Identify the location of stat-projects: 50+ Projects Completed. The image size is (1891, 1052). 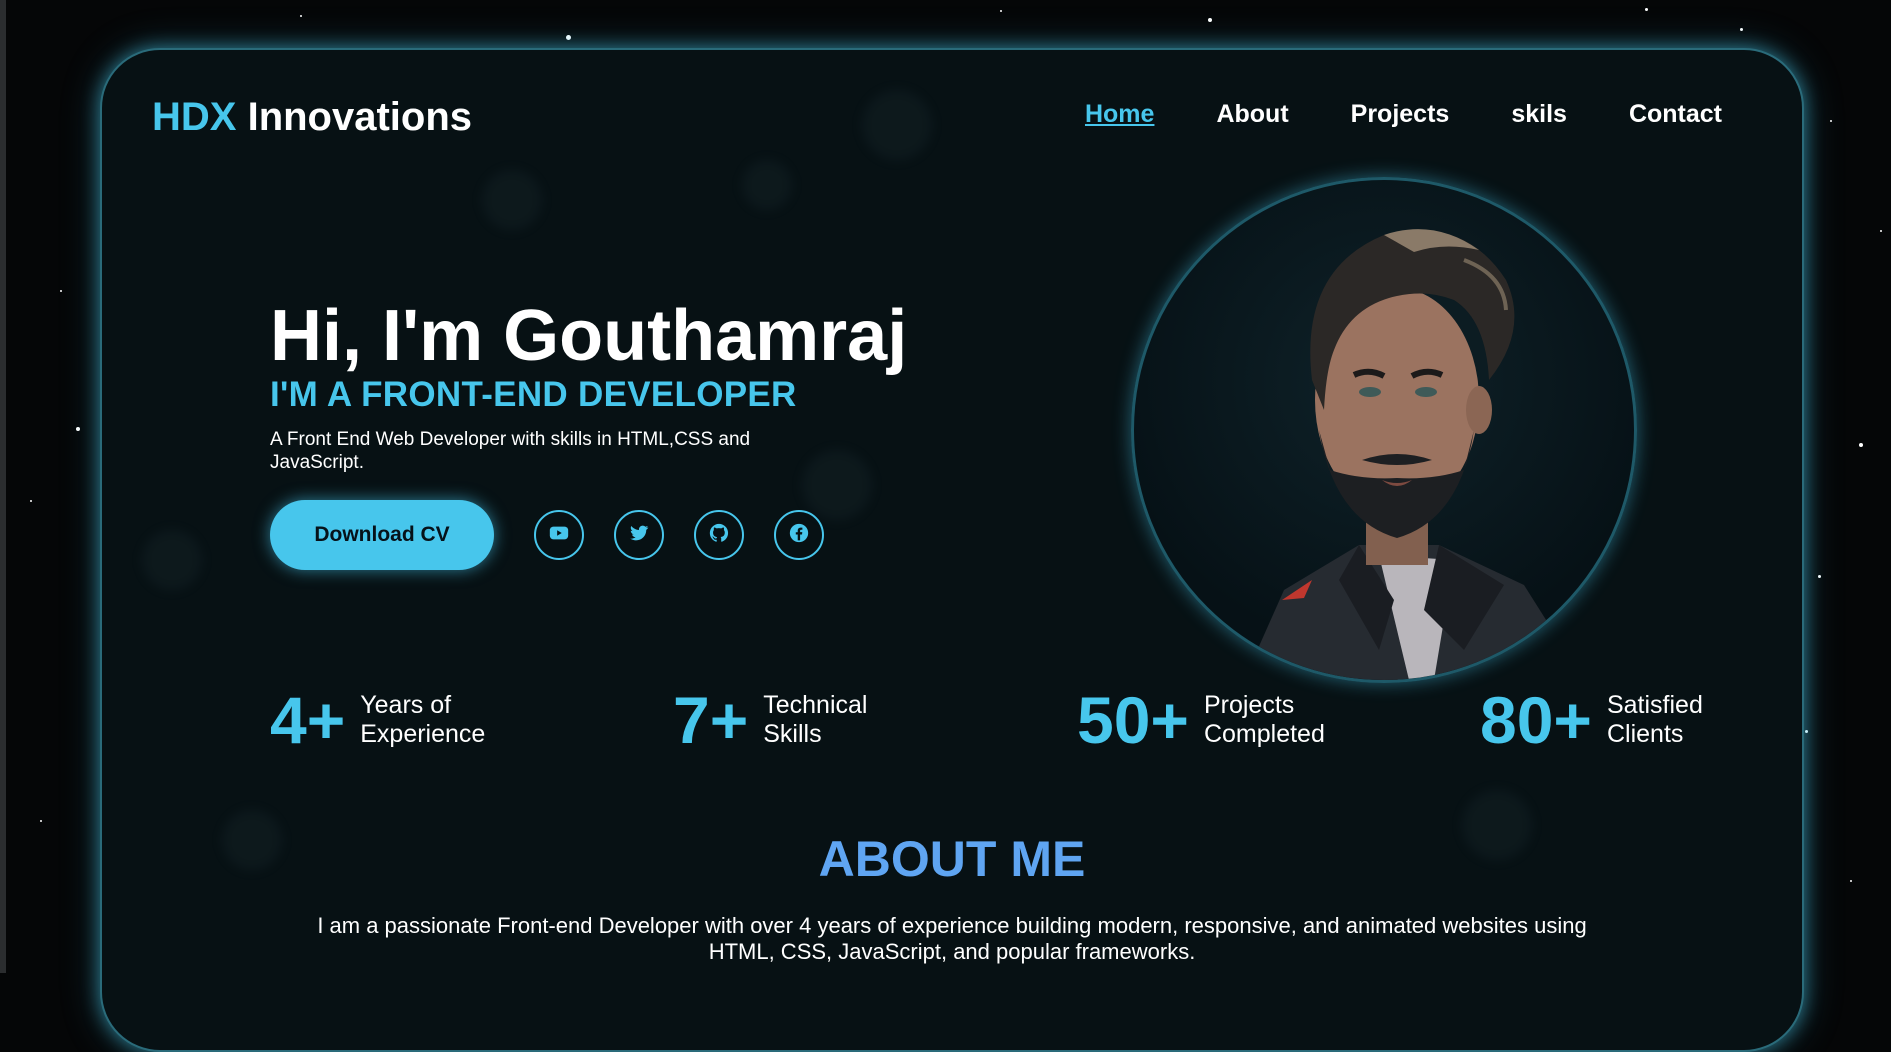
(1215, 720).